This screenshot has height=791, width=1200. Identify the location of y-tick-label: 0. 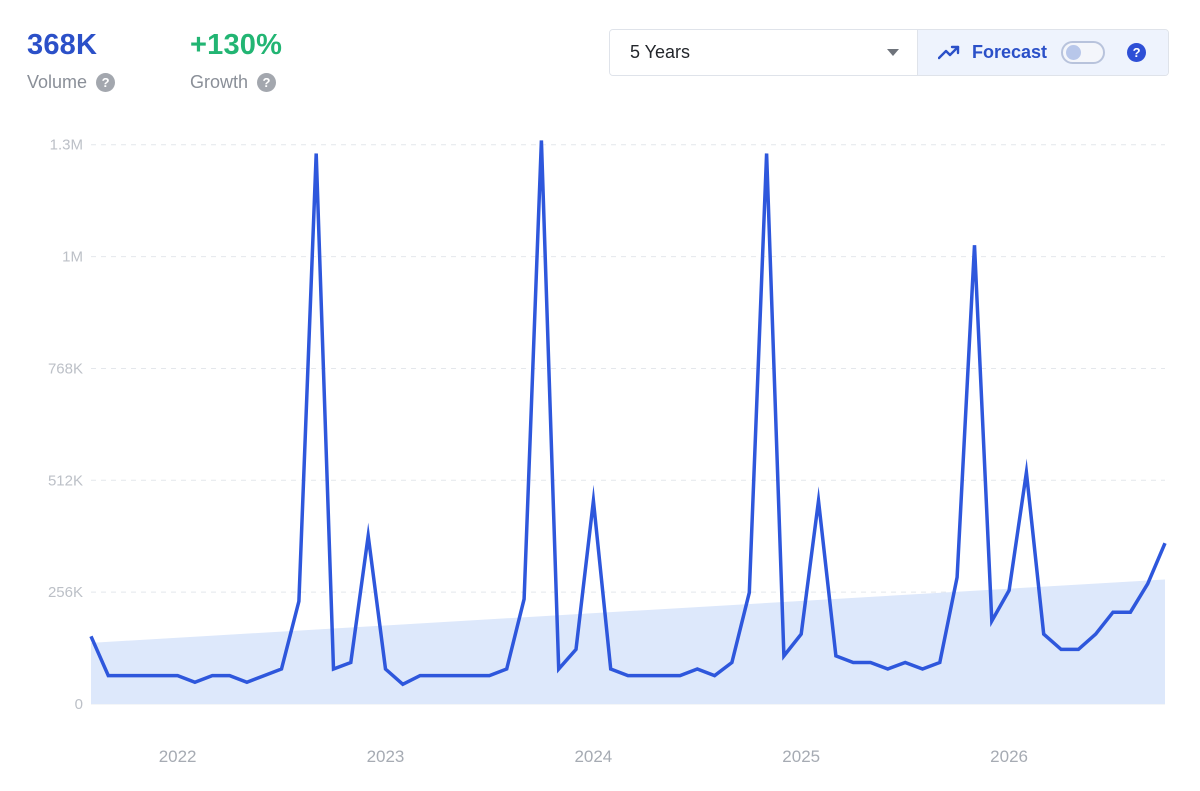
(79, 704).